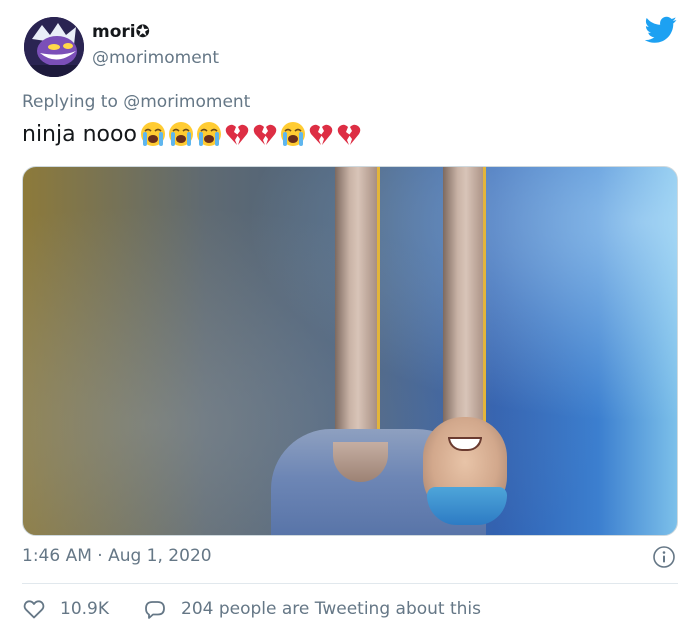  What do you see at coordinates (660, 30) in the screenshot?
I see `twitter-bird-icon` at bounding box center [660, 30].